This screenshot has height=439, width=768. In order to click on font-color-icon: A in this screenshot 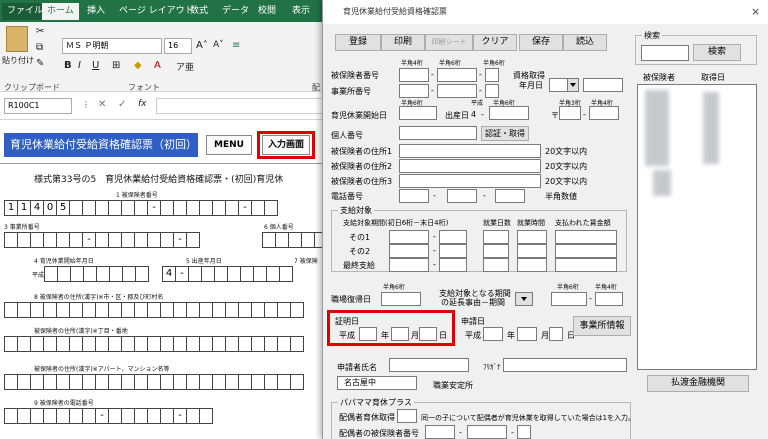, I will do `click(157, 65)`.